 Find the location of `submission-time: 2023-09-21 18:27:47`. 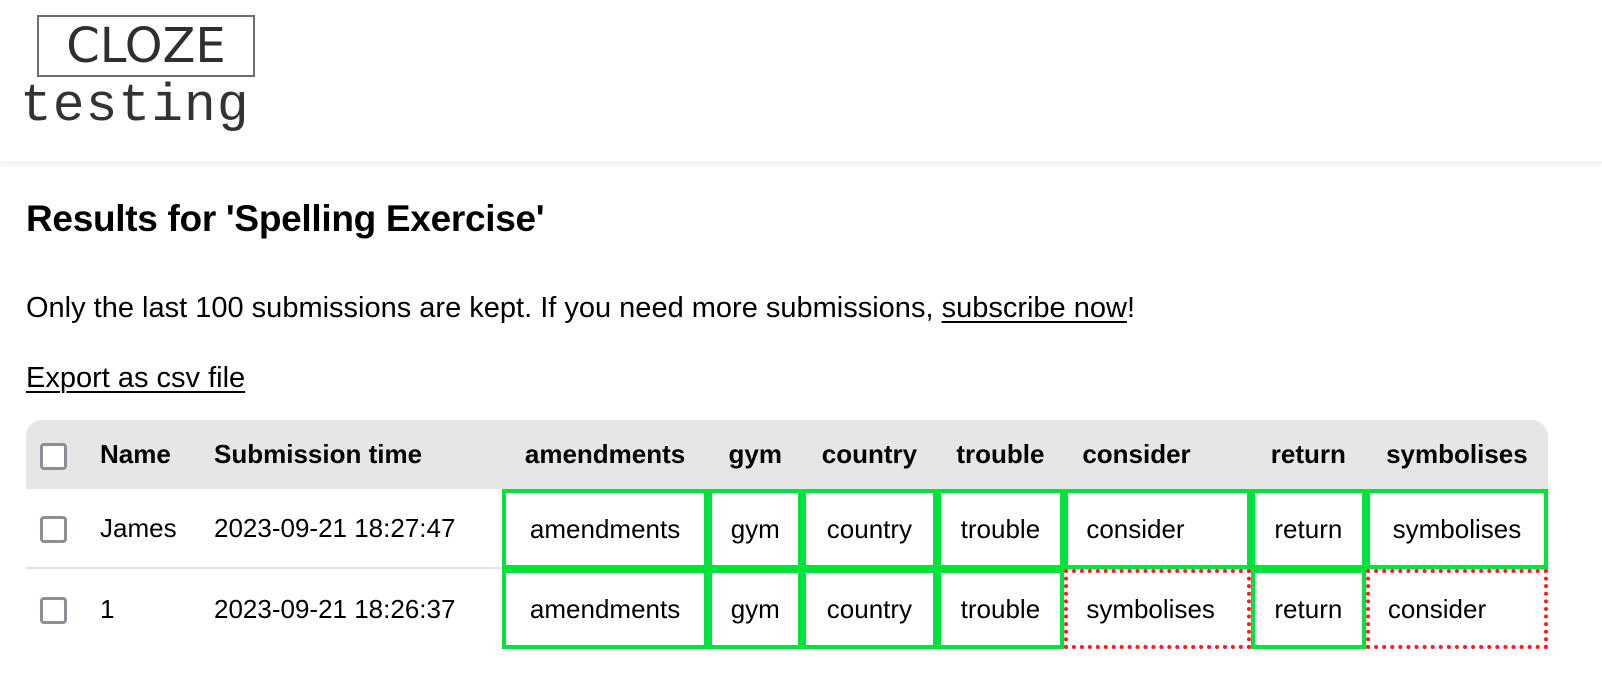

submission-time: 2023-09-21 18:27:47 is located at coordinates (351, 529).